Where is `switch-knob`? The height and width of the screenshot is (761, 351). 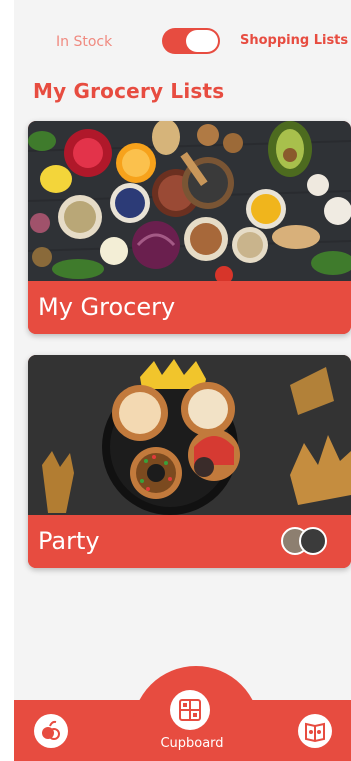
switch-knob is located at coordinates (202, 41).